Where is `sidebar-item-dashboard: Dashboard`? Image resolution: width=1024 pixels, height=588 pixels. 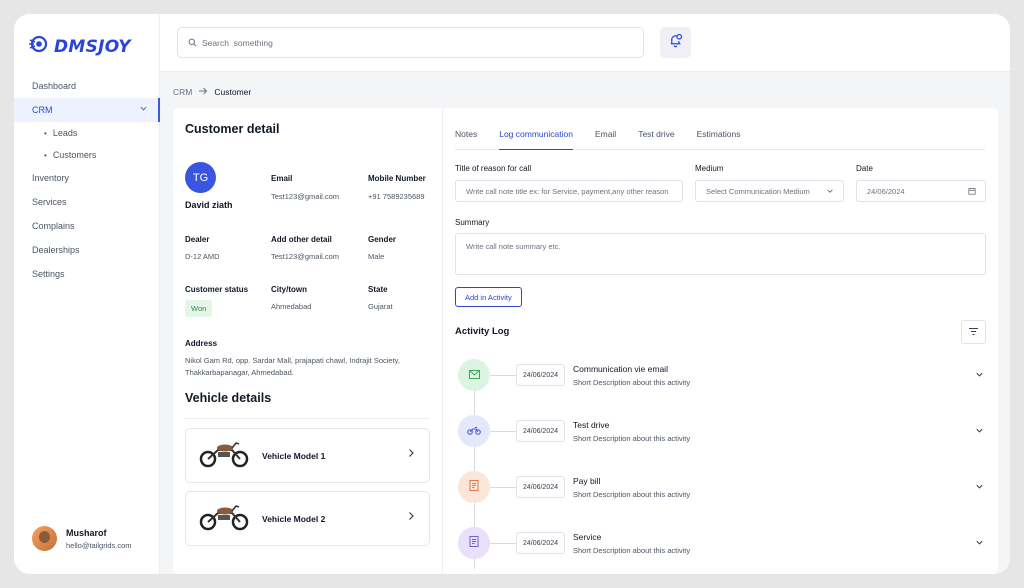 sidebar-item-dashboard: Dashboard is located at coordinates (87, 86).